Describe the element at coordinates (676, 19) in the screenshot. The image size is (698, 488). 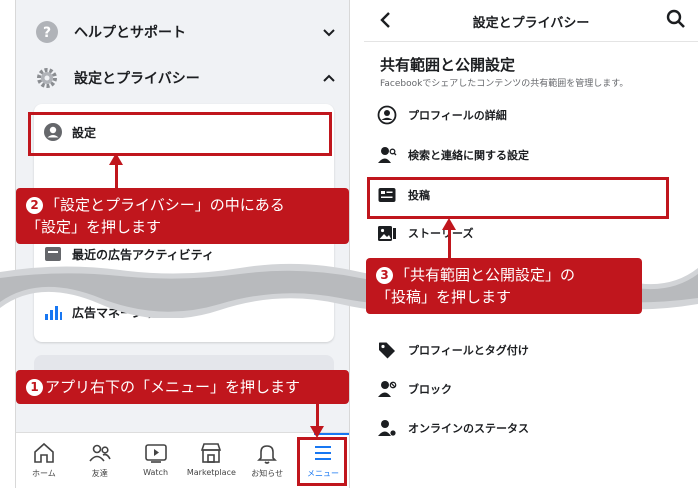
I see `search-icon` at that location.